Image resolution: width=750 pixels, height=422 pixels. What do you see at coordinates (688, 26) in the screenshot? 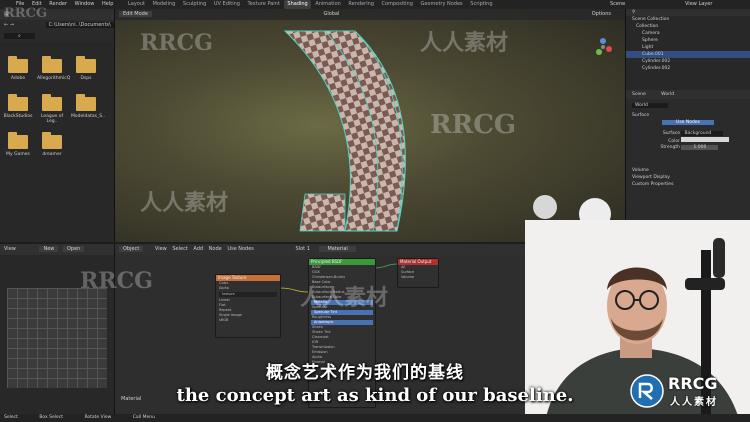
I see `outliner-item-collection: Collection` at bounding box center [688, 26].